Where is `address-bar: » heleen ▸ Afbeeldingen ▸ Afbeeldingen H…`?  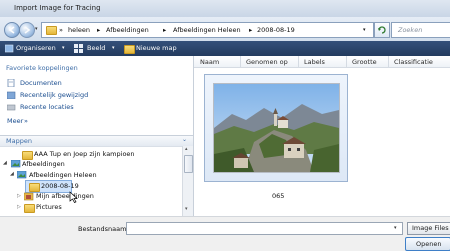
address-bar: » heleen ▸ Afbeeldingen ▸ Afbeeldingen H… is located at coordinates (207, 30).